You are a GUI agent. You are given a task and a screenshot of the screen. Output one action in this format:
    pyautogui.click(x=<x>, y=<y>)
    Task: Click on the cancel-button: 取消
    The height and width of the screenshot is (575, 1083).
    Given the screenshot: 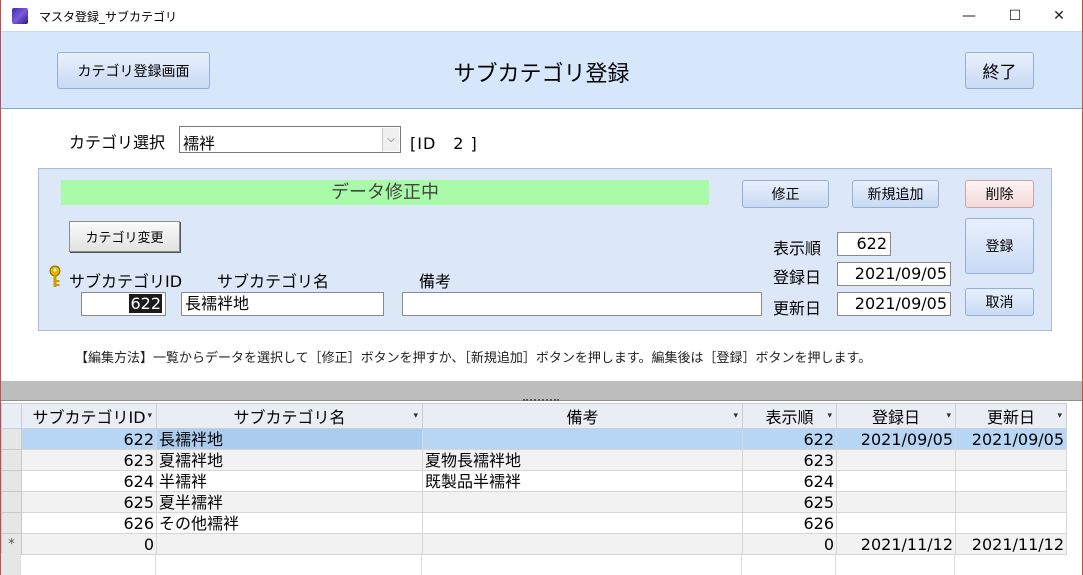 What is the action you would take?
    pyautogui.click(x=999, y=302)
    